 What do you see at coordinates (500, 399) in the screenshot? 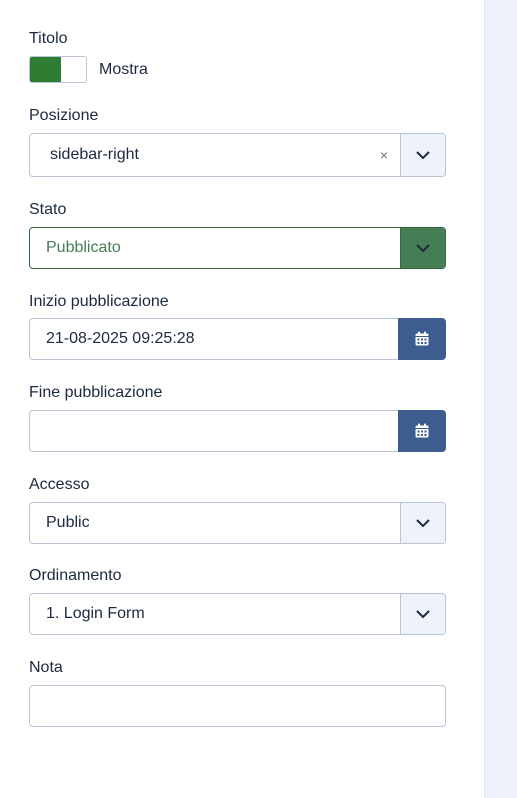
I see `side-panel-background` at bounding box center [500, 399].